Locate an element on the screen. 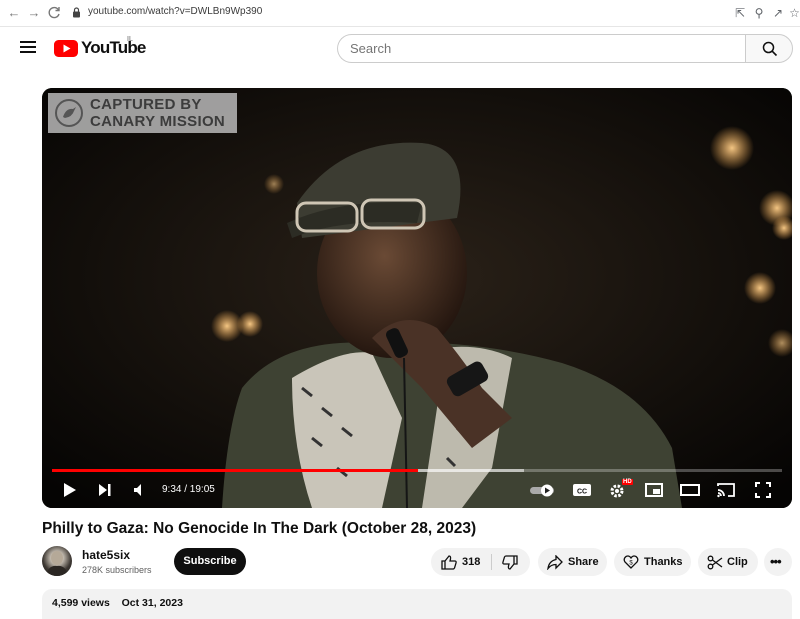  address-bar: youtube.com/watch?v=DWLBn9Wp390 is located at coordinates (175, 11).